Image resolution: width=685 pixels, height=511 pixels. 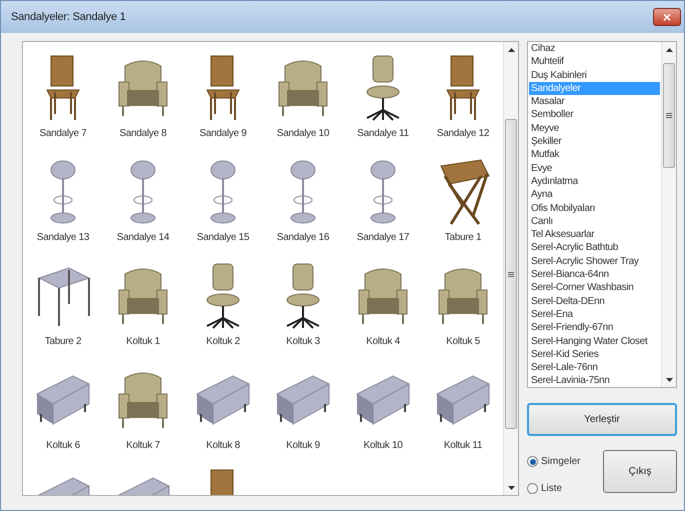 I want to click on item-label: Sandalye 17, so click(x=383, y=238).